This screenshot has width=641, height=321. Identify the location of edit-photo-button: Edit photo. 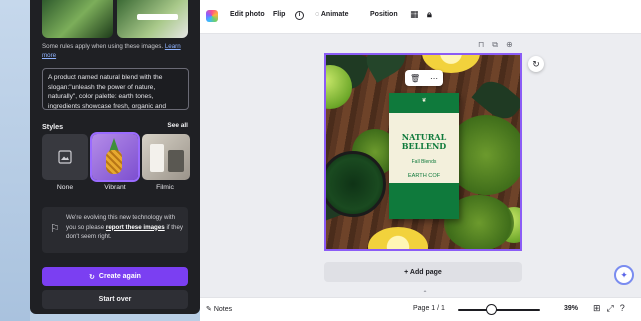
(247, 14).